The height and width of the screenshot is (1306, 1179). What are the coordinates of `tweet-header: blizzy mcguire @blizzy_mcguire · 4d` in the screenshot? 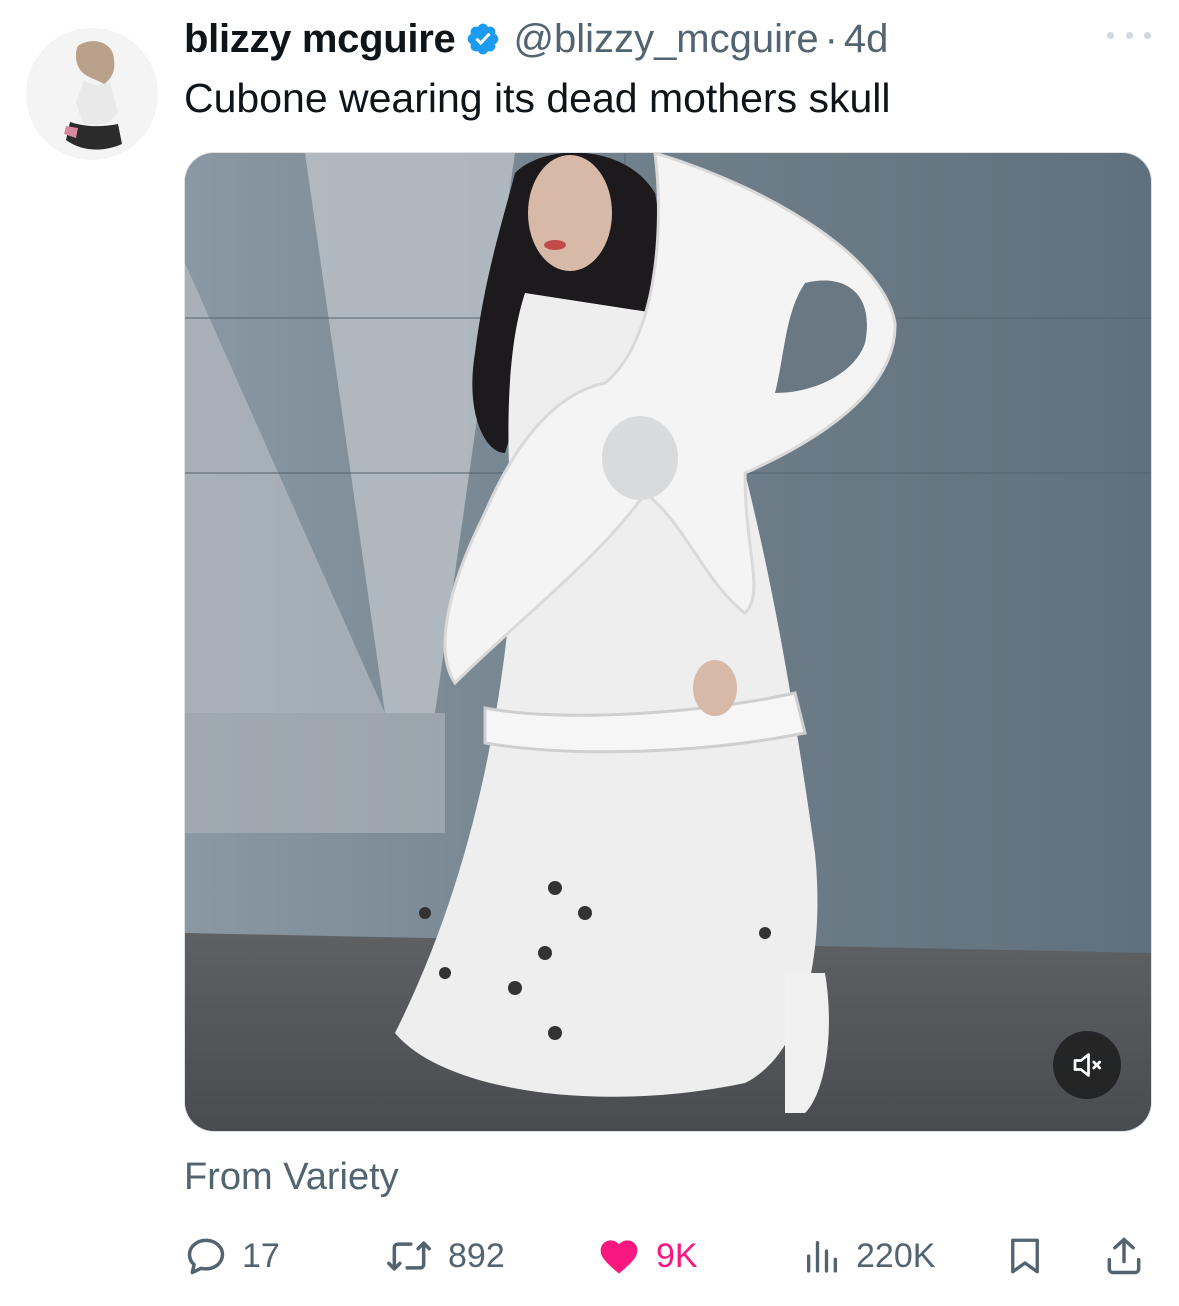 It's located at (536, 39).